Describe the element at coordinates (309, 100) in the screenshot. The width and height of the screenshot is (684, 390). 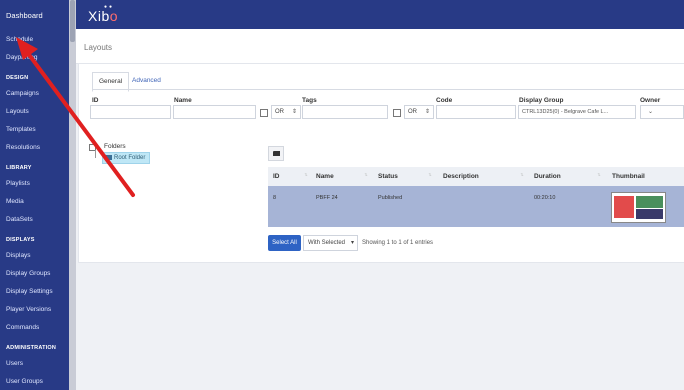
I see `tags-filter-label: Tags` at that location.